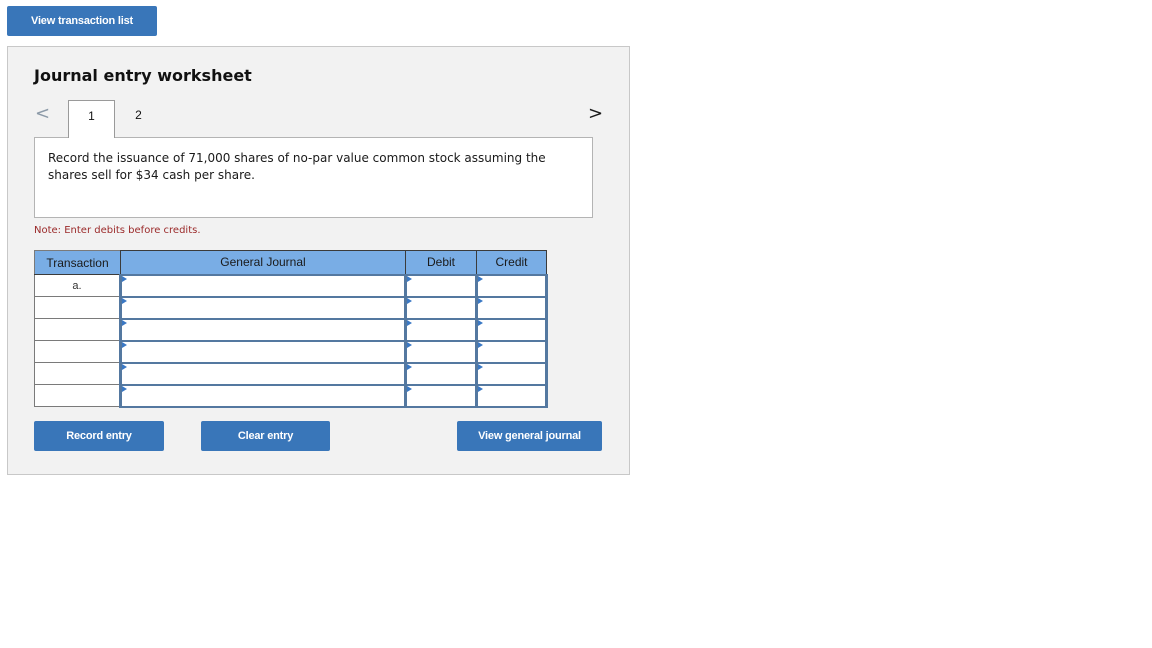 The width and height of the screenshot is (1152, 648). Describe the element at coordinates (595, 113) in the screenshot. I see `chevron-right-icon: >` at that location.